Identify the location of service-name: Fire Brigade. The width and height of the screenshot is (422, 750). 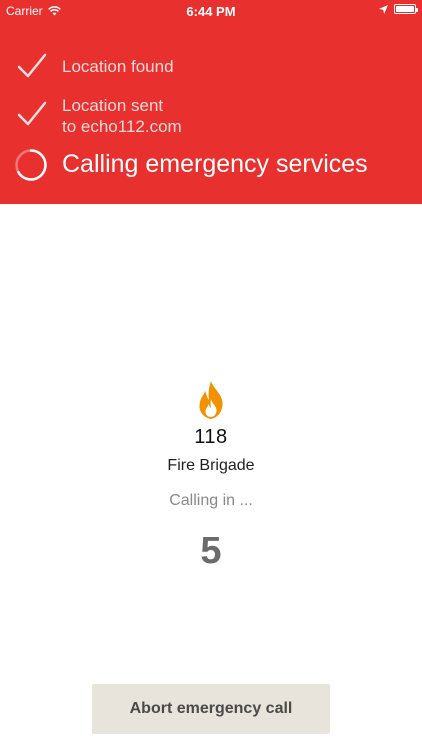
(211, 465).